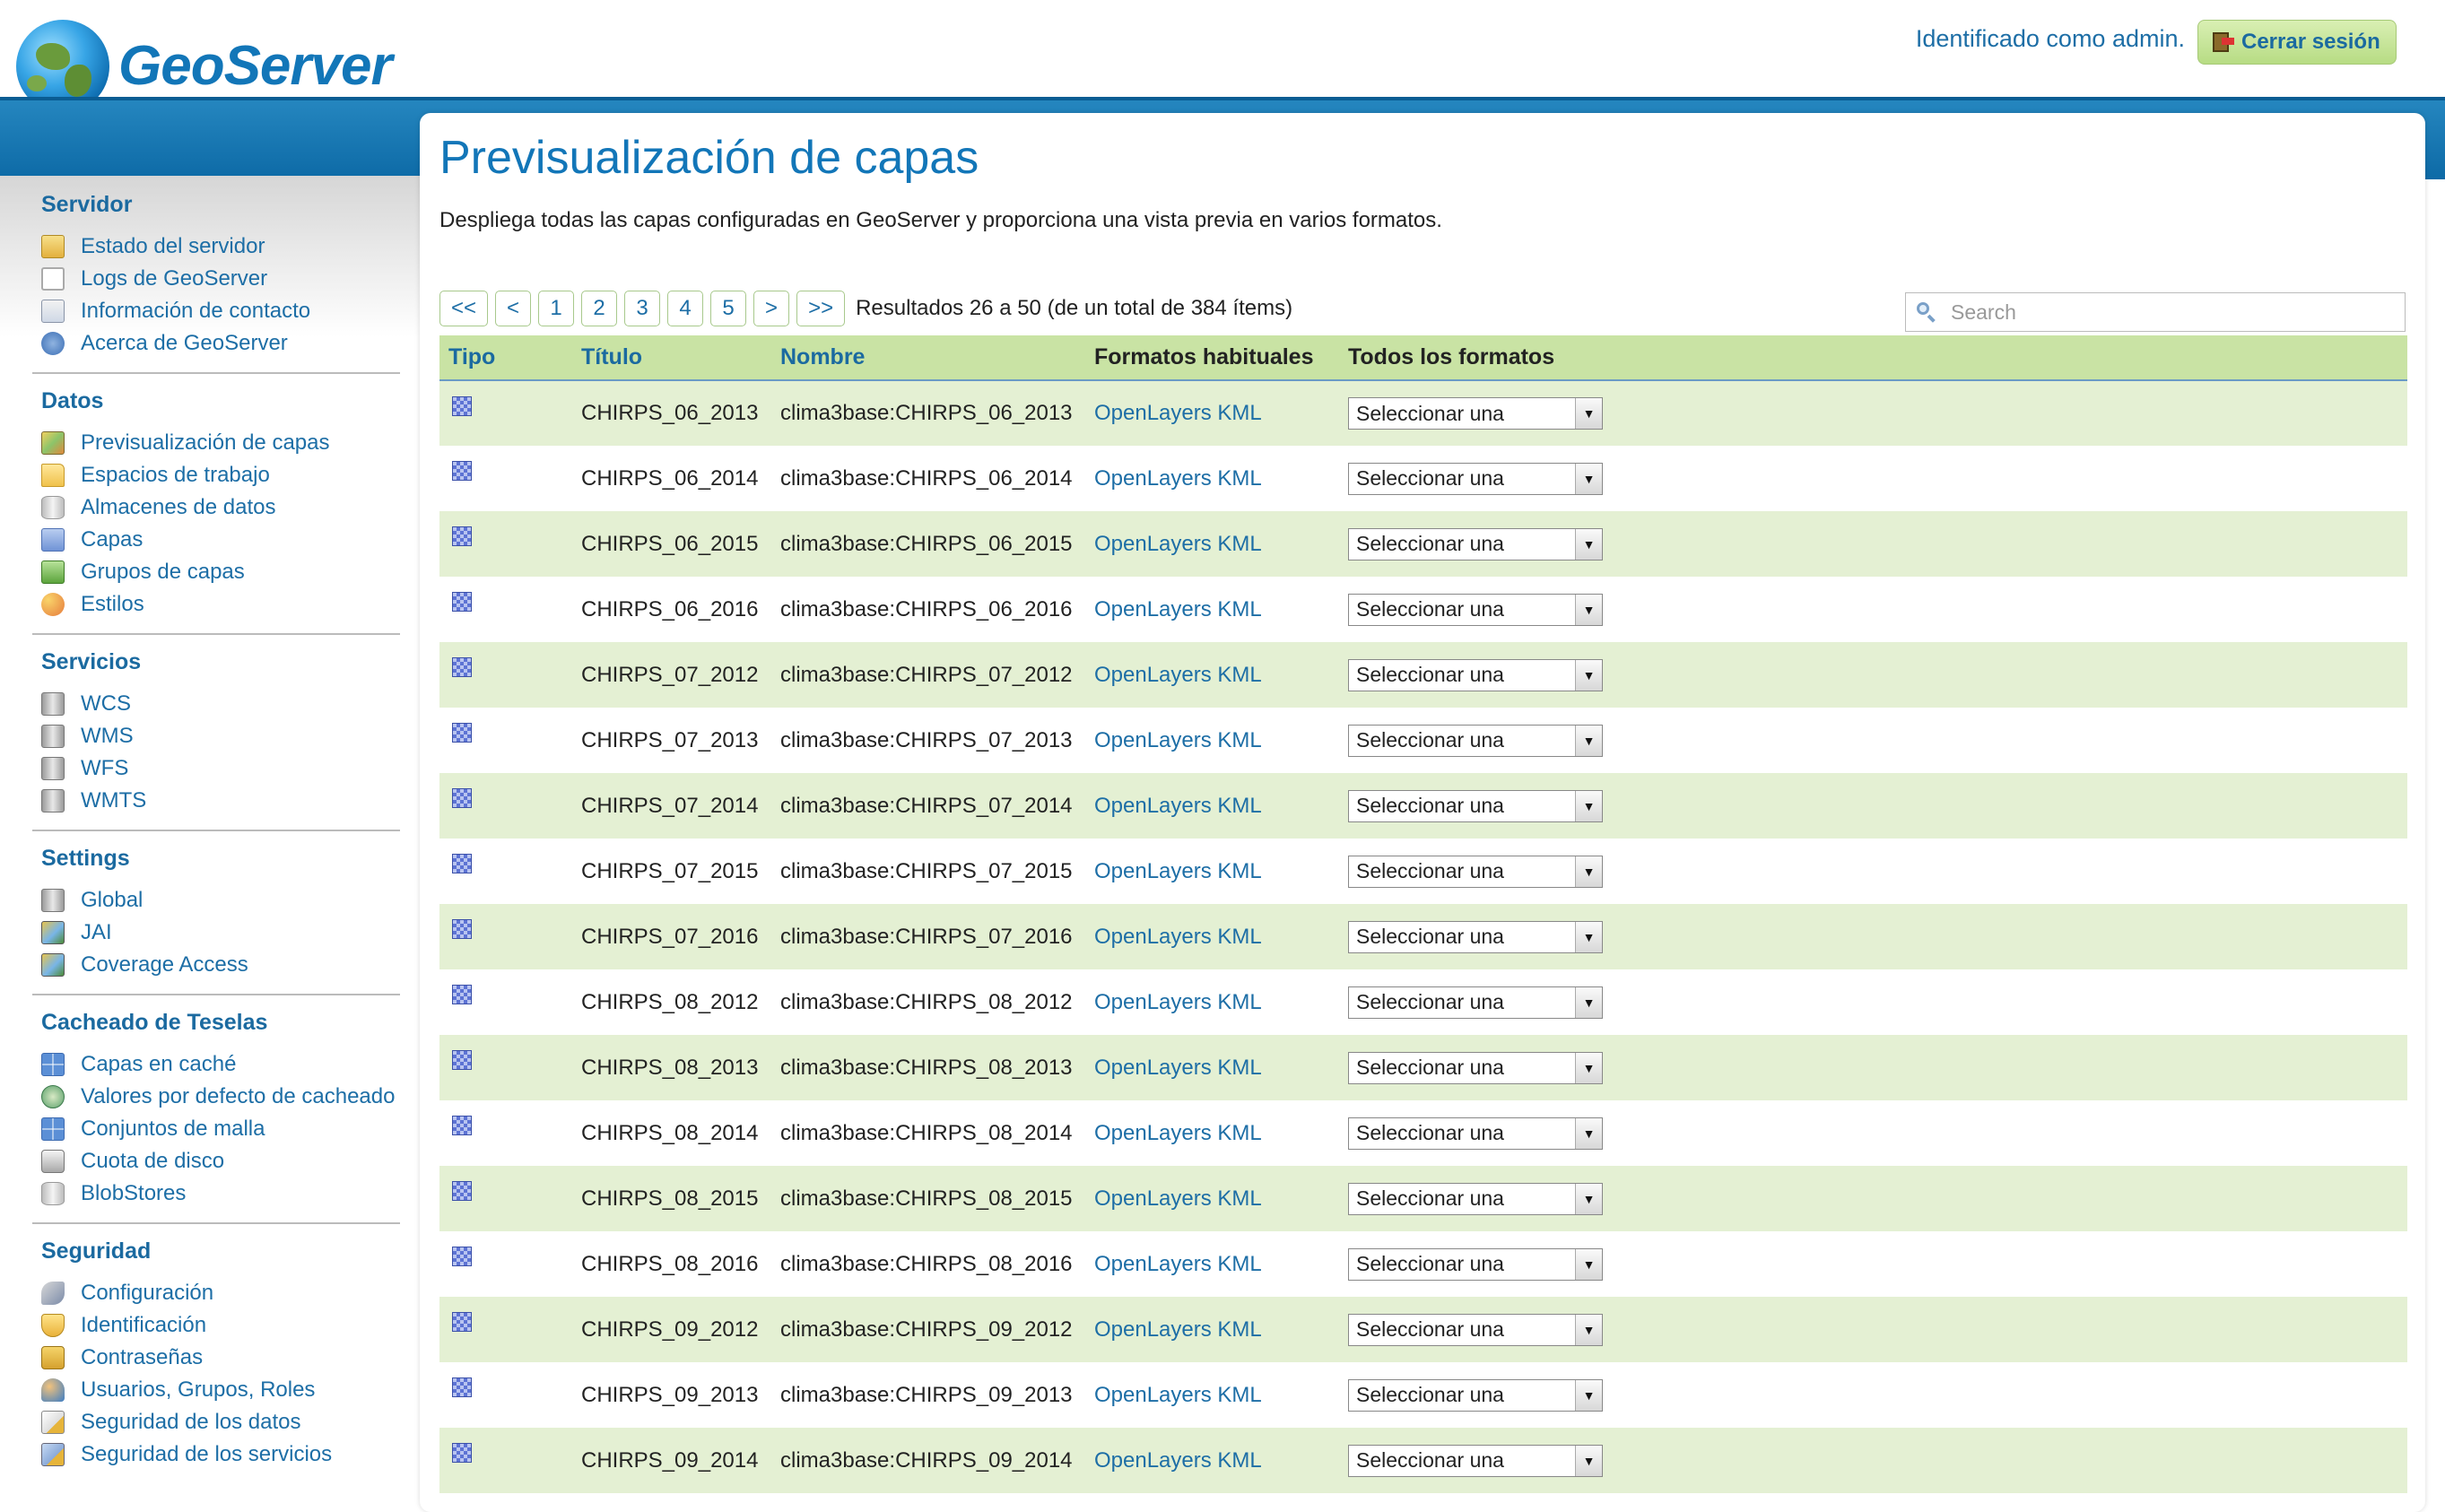  What do you see at coordinates (2310, 42) in the screenshot?
I see `logout-label: Cerrar sesión` at bounding box center [2310, 42].